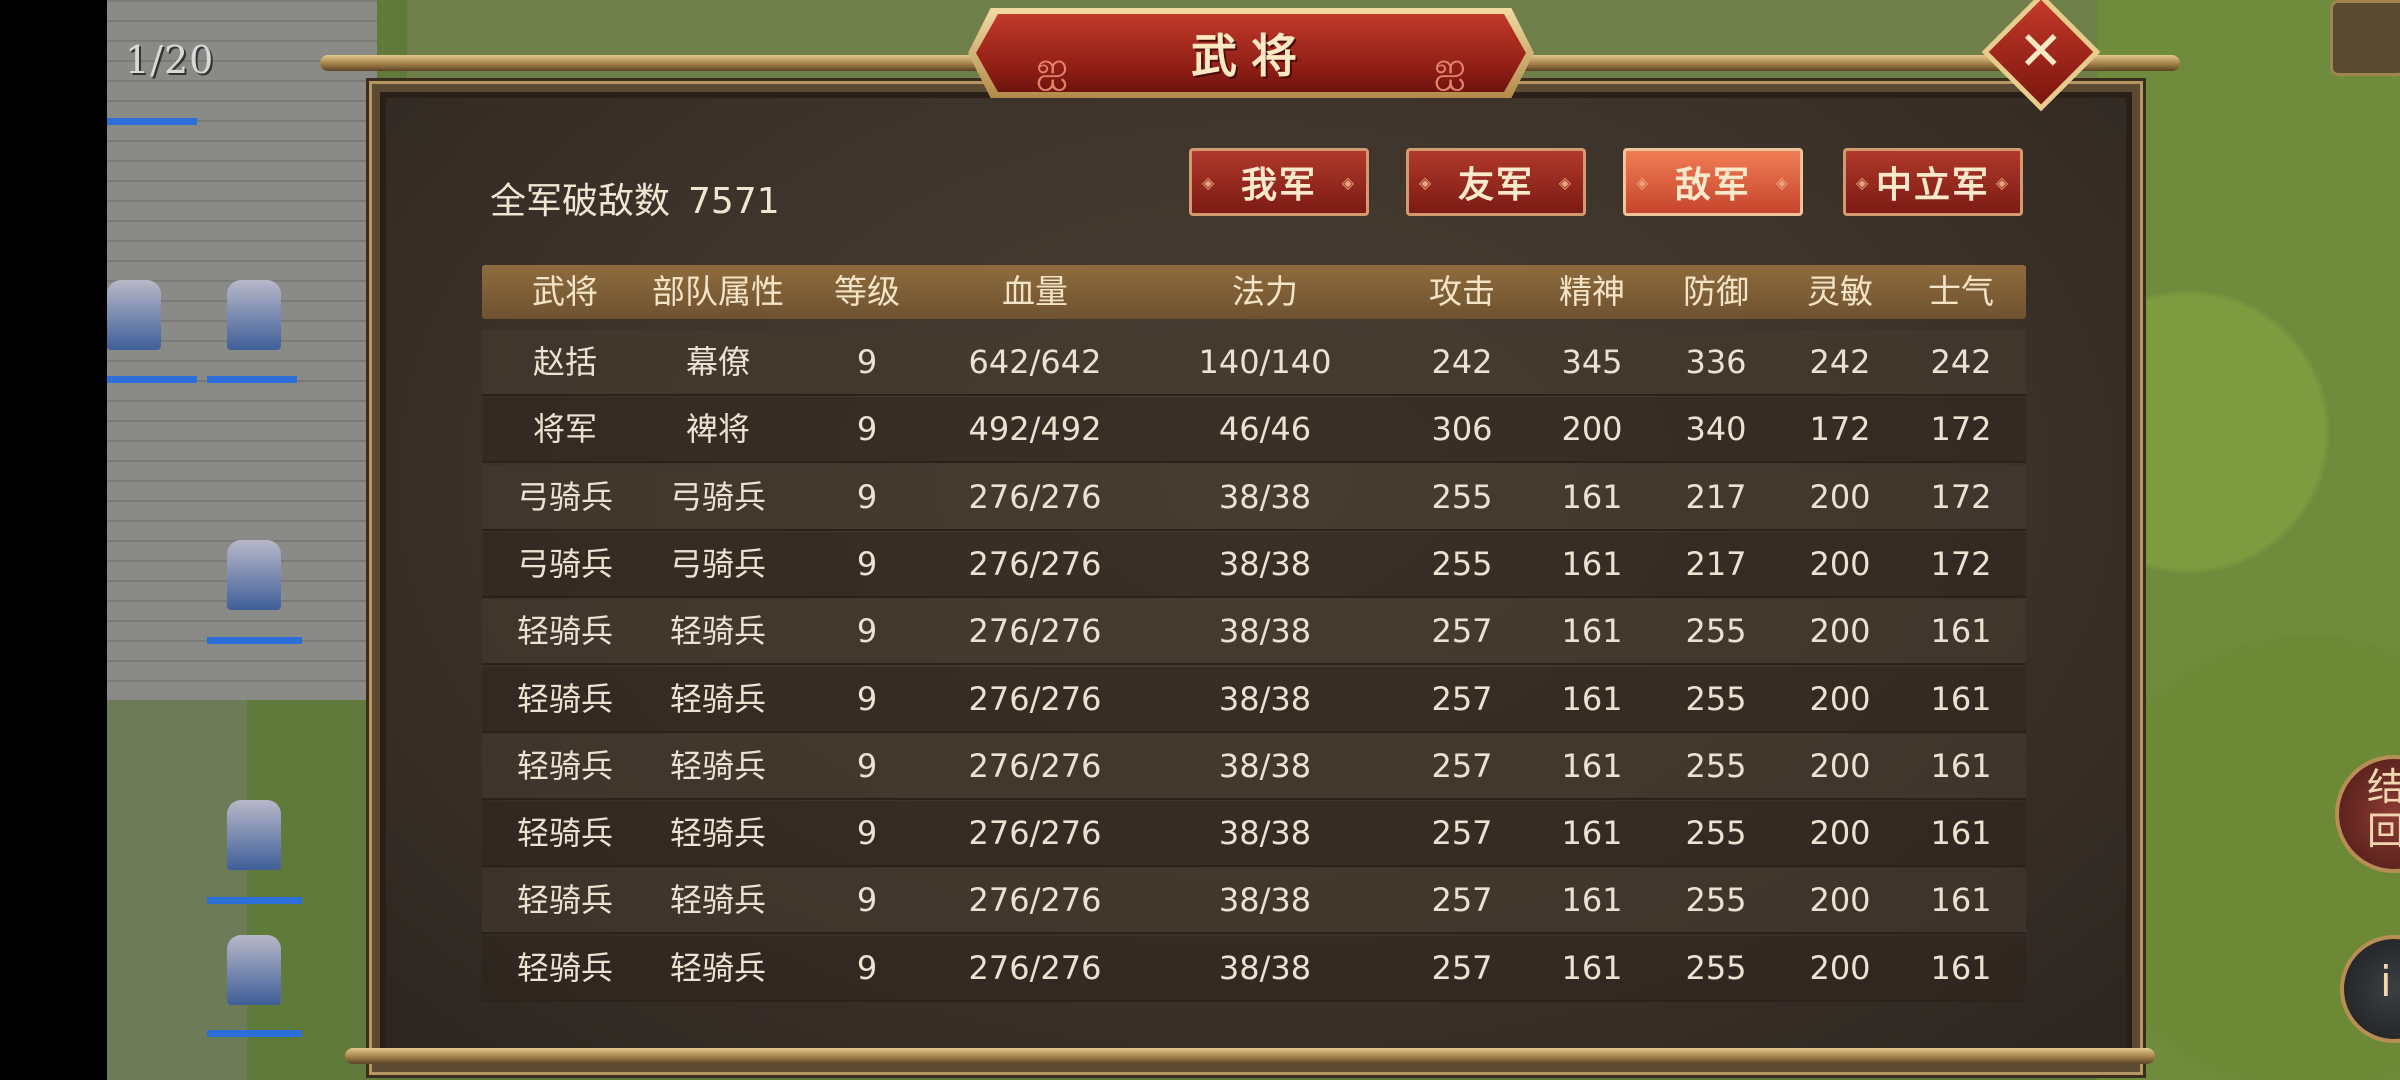  Describe the element at coordinates (1449, 67) in the screenshot. I see `swirl-ornament-icon: ஐ` at that location.